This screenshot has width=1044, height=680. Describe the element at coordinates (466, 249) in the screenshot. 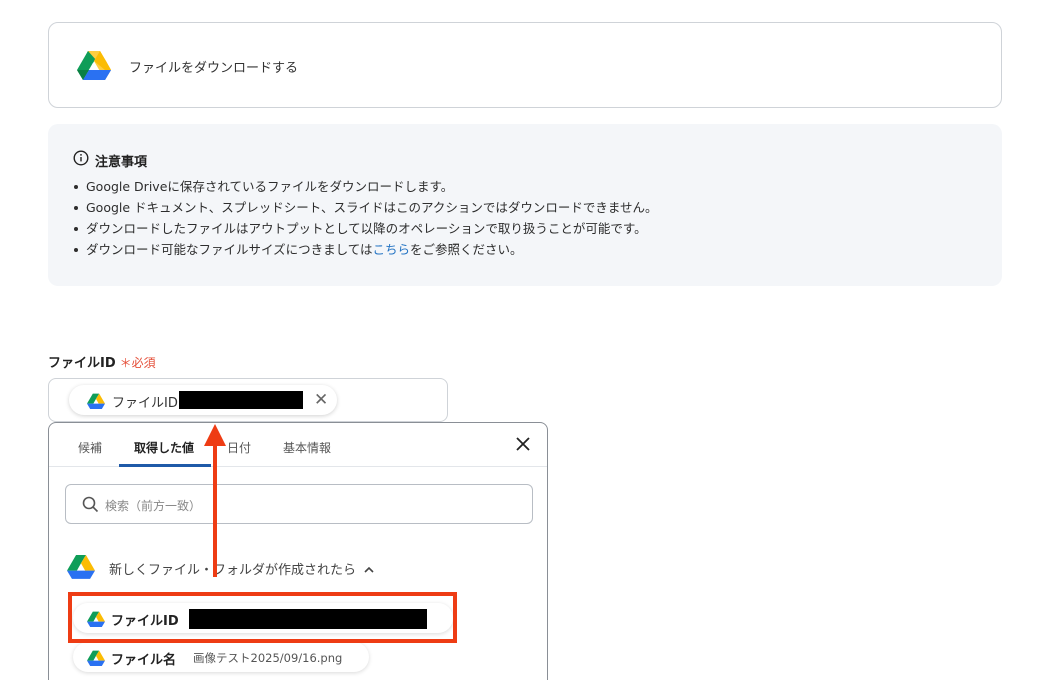

I see `notice-item-text: をご参照ください。` at that location.